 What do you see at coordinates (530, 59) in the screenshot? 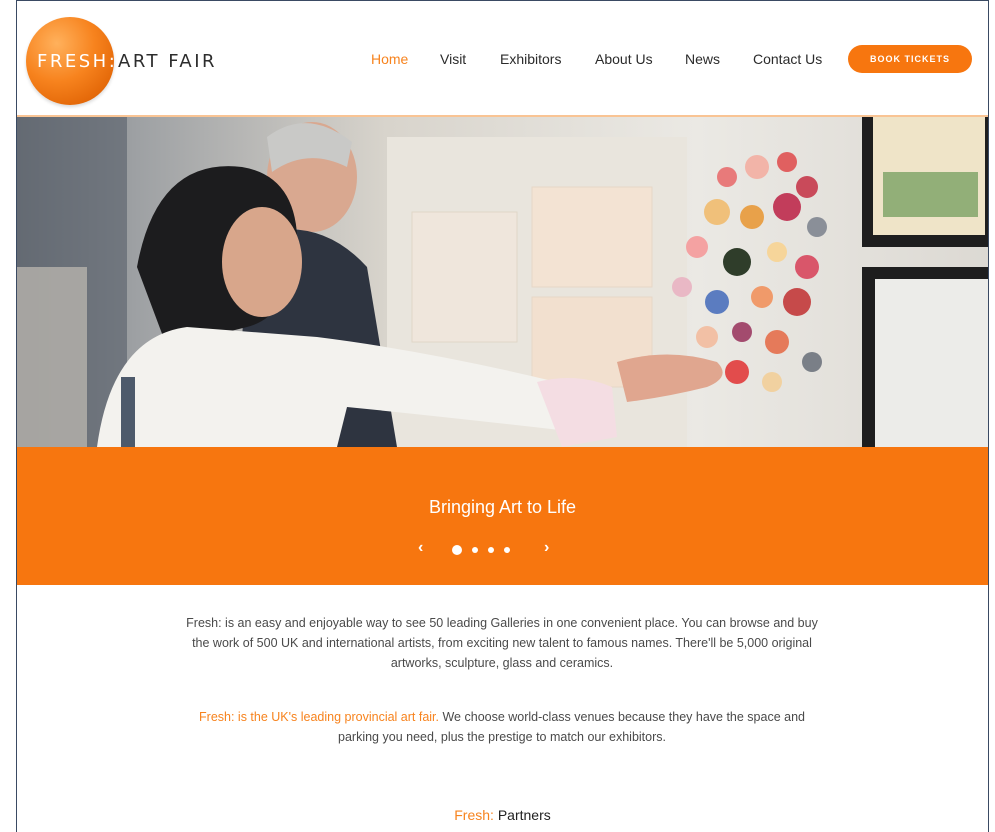
I see `nav-exhibitors: Exhibitors` at bounding box center [530, 59].